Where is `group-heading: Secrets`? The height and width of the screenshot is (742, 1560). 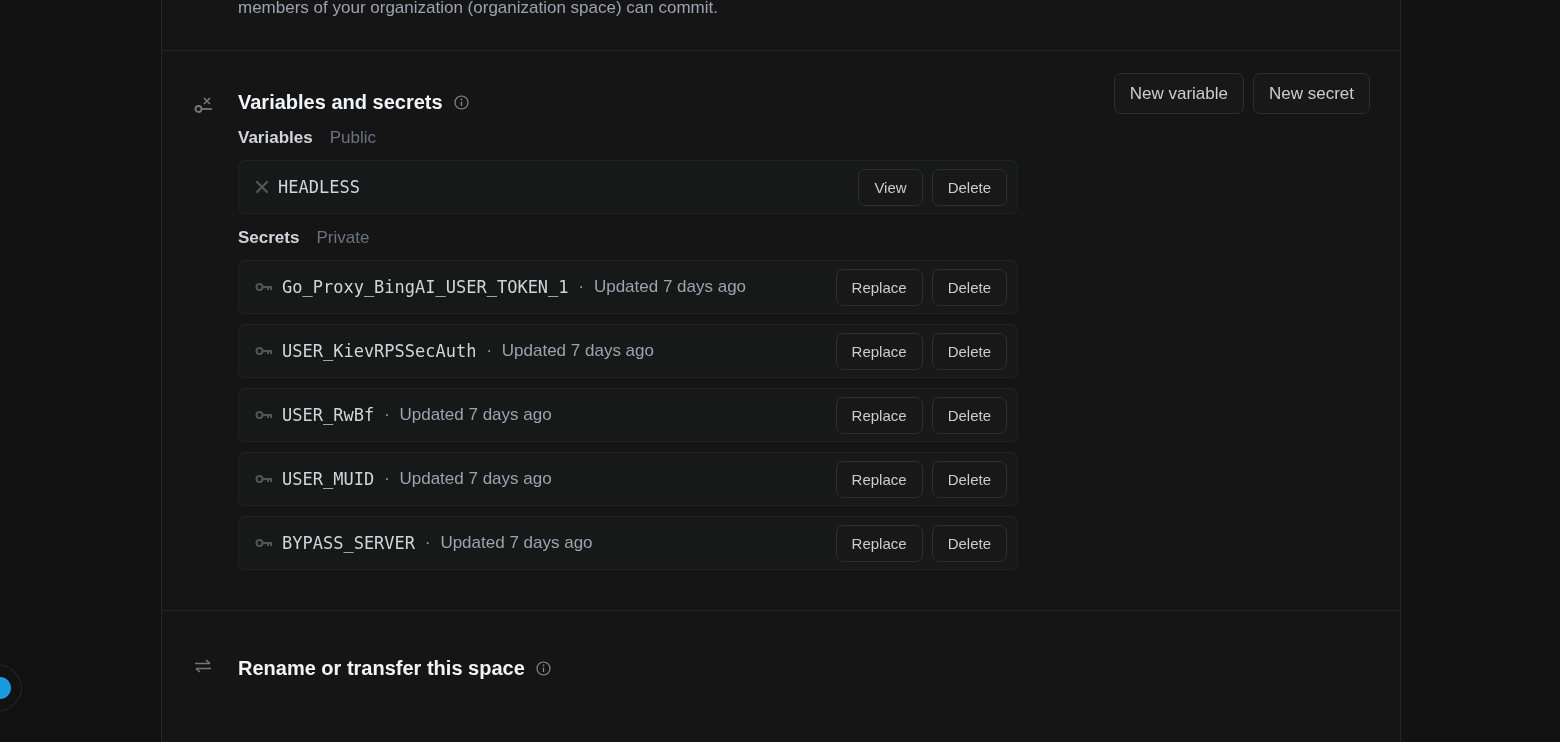 group-heading: Secrets is located at coordinates (269, 238).